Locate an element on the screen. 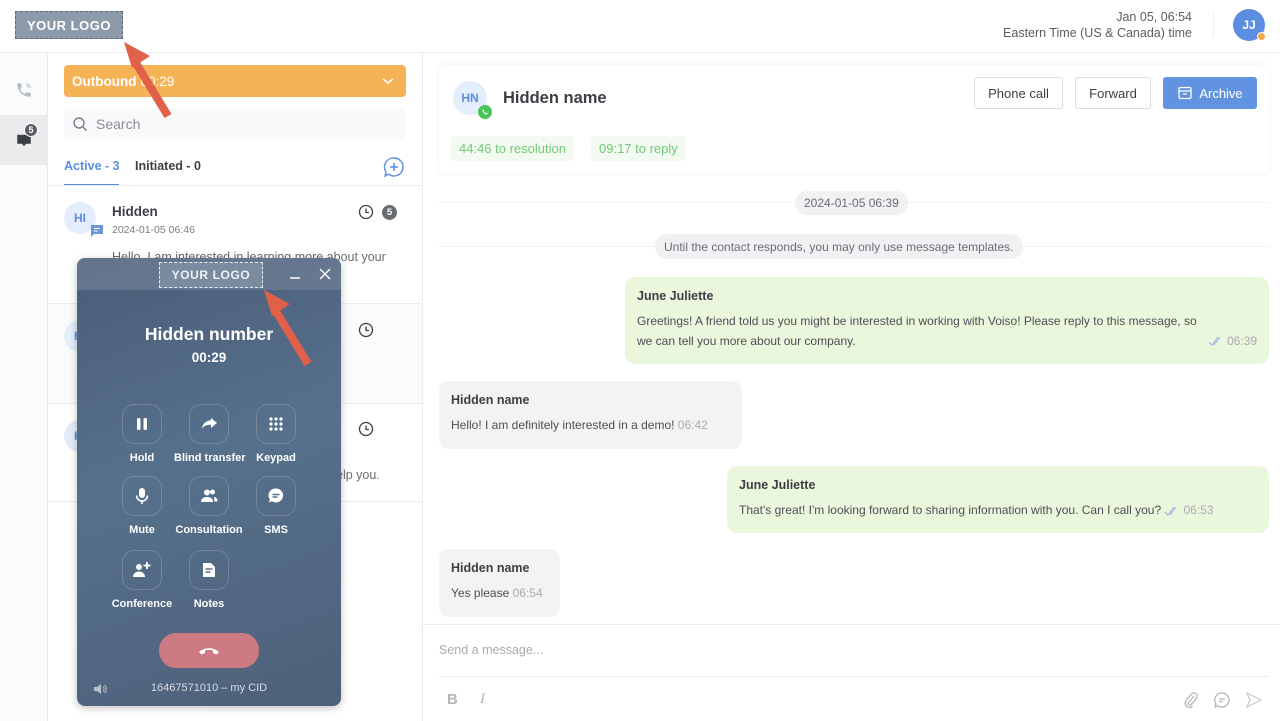 This screenshot has width=1280, height=721. message-time: 06:39 is located at coordinates (1241, 341).